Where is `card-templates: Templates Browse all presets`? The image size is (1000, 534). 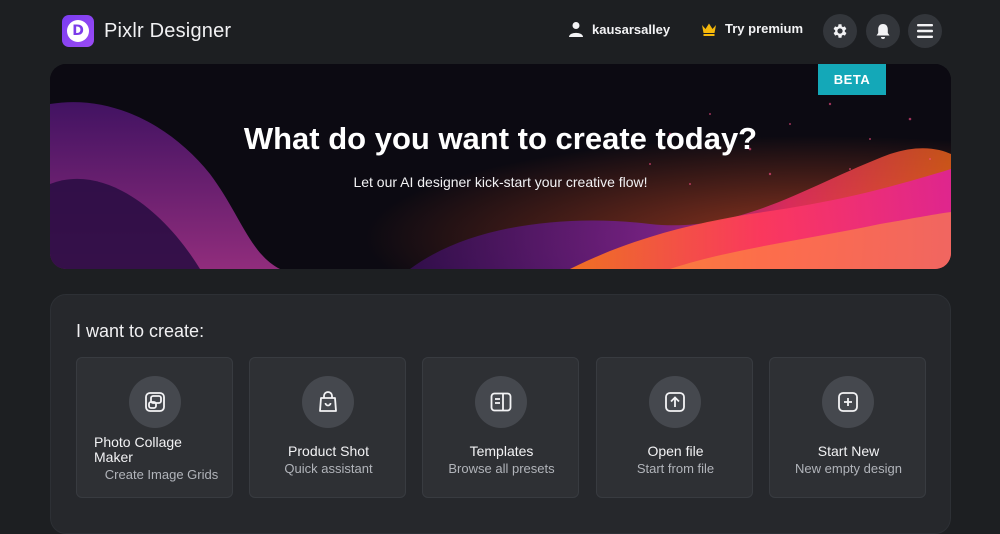
card-templates: Templates Browse all presets is located at coordinates (500, 427).